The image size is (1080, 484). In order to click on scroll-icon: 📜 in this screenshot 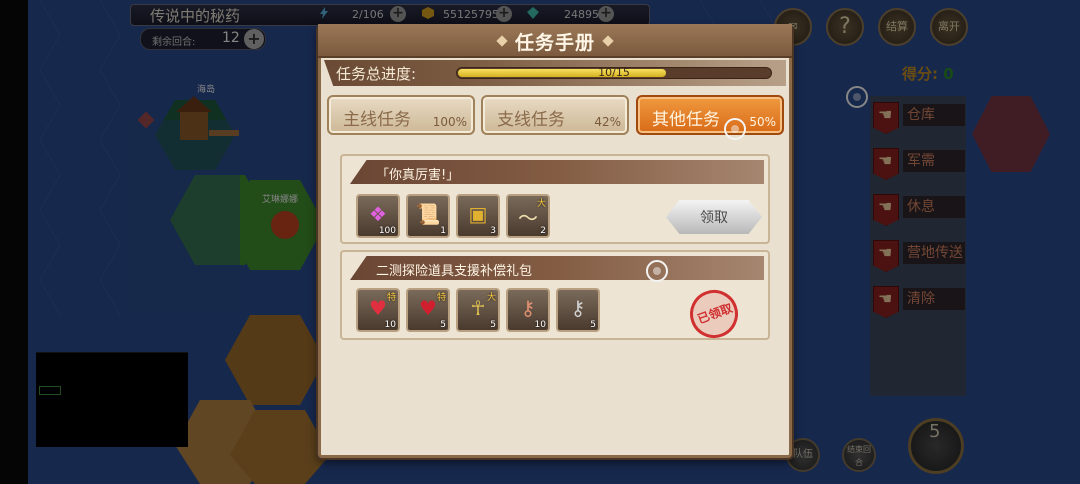, I will do `click(428, 214)`.